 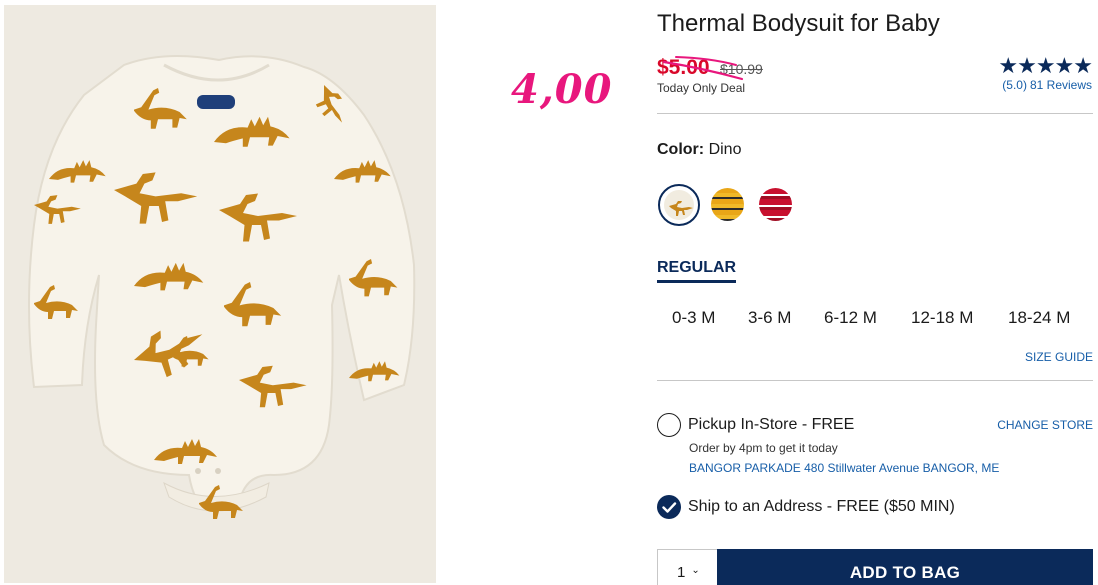 What do you see at coordinates (905, 567) in the screenshot?
I see `add-to-bag-button: ADD TO BAG` at bounding box center [905, 567].